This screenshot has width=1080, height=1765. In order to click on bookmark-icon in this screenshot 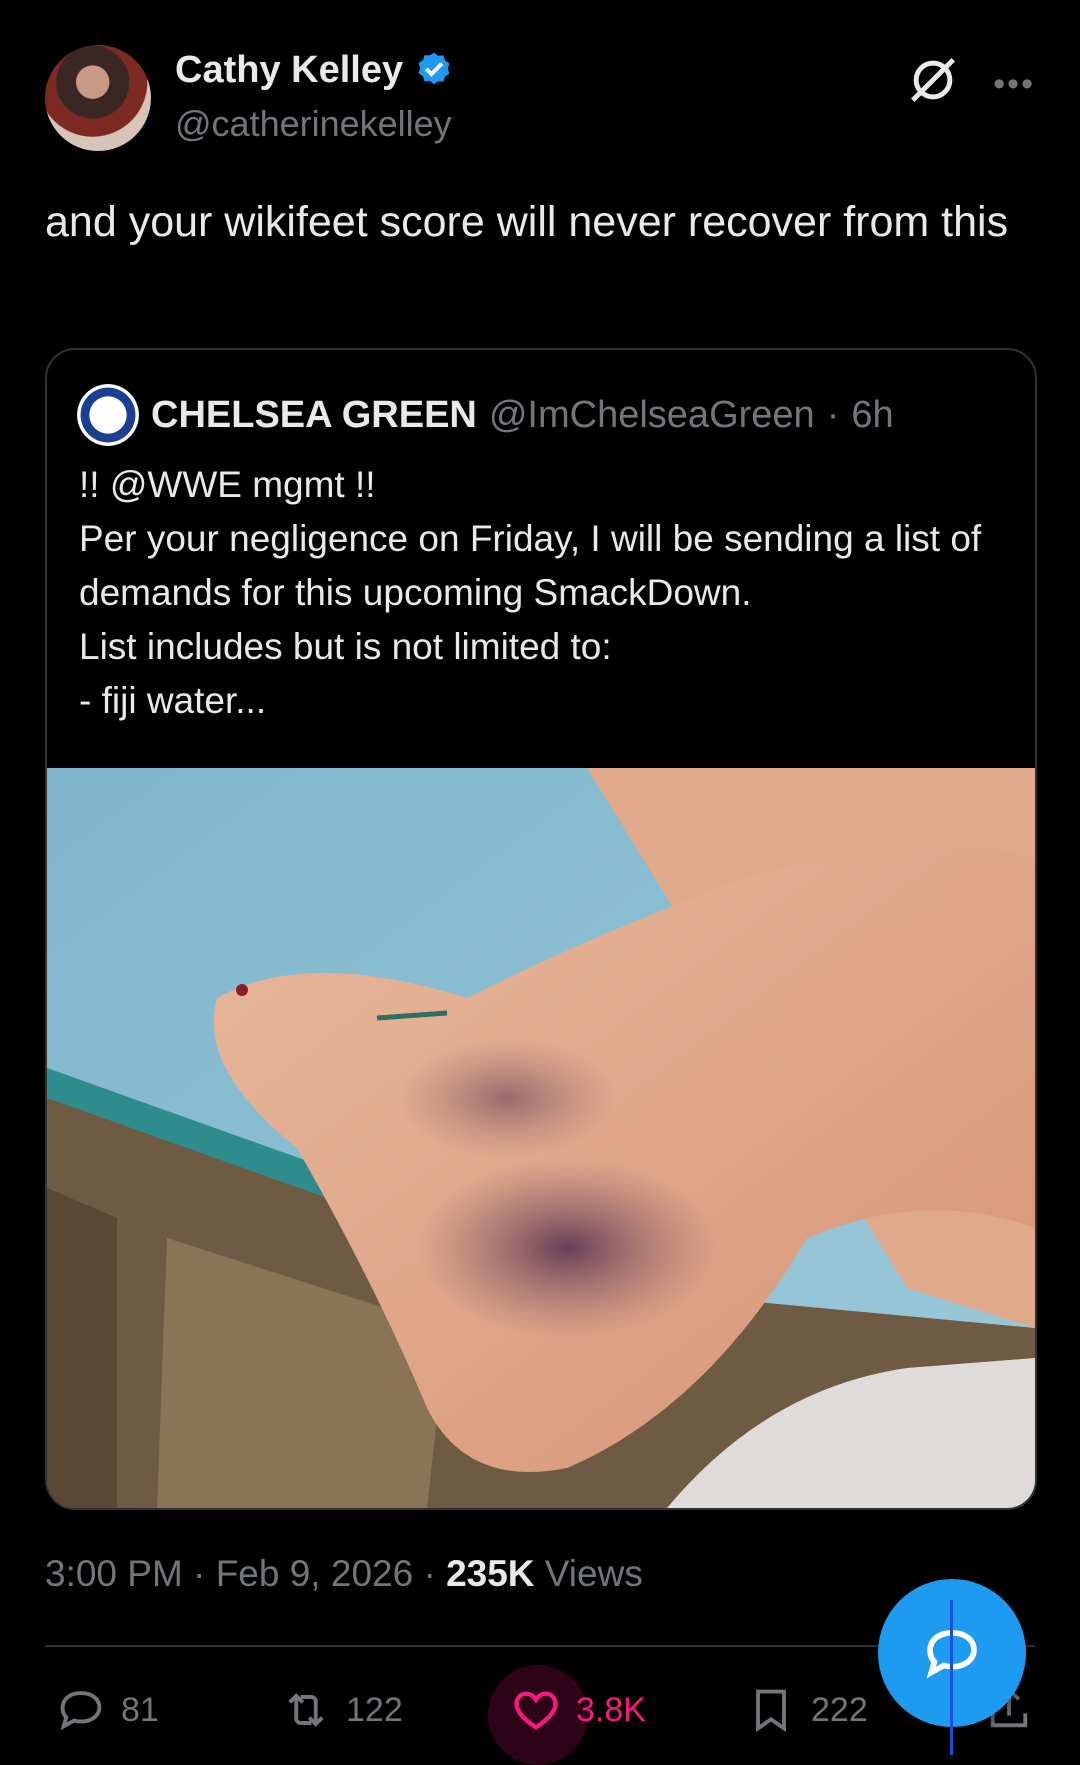, I will do `click(771, 1711)`.